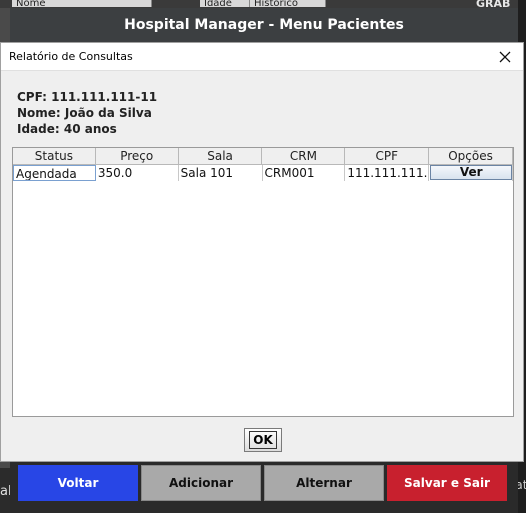 The height and width of the screenshot is (513, 526). Describe the element at coordinates (78, 483) in the screenshot. I see `voltar-button: Voltar` at that location.